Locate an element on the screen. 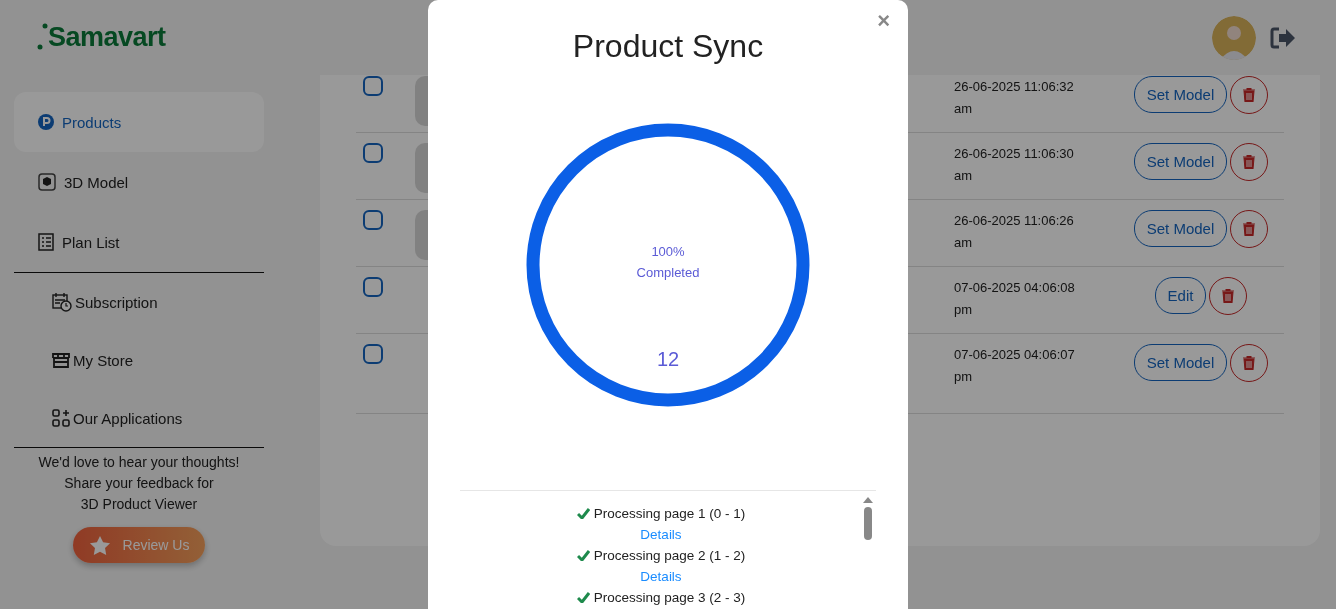  status-text: Completed is located at coordinates (668, 273).